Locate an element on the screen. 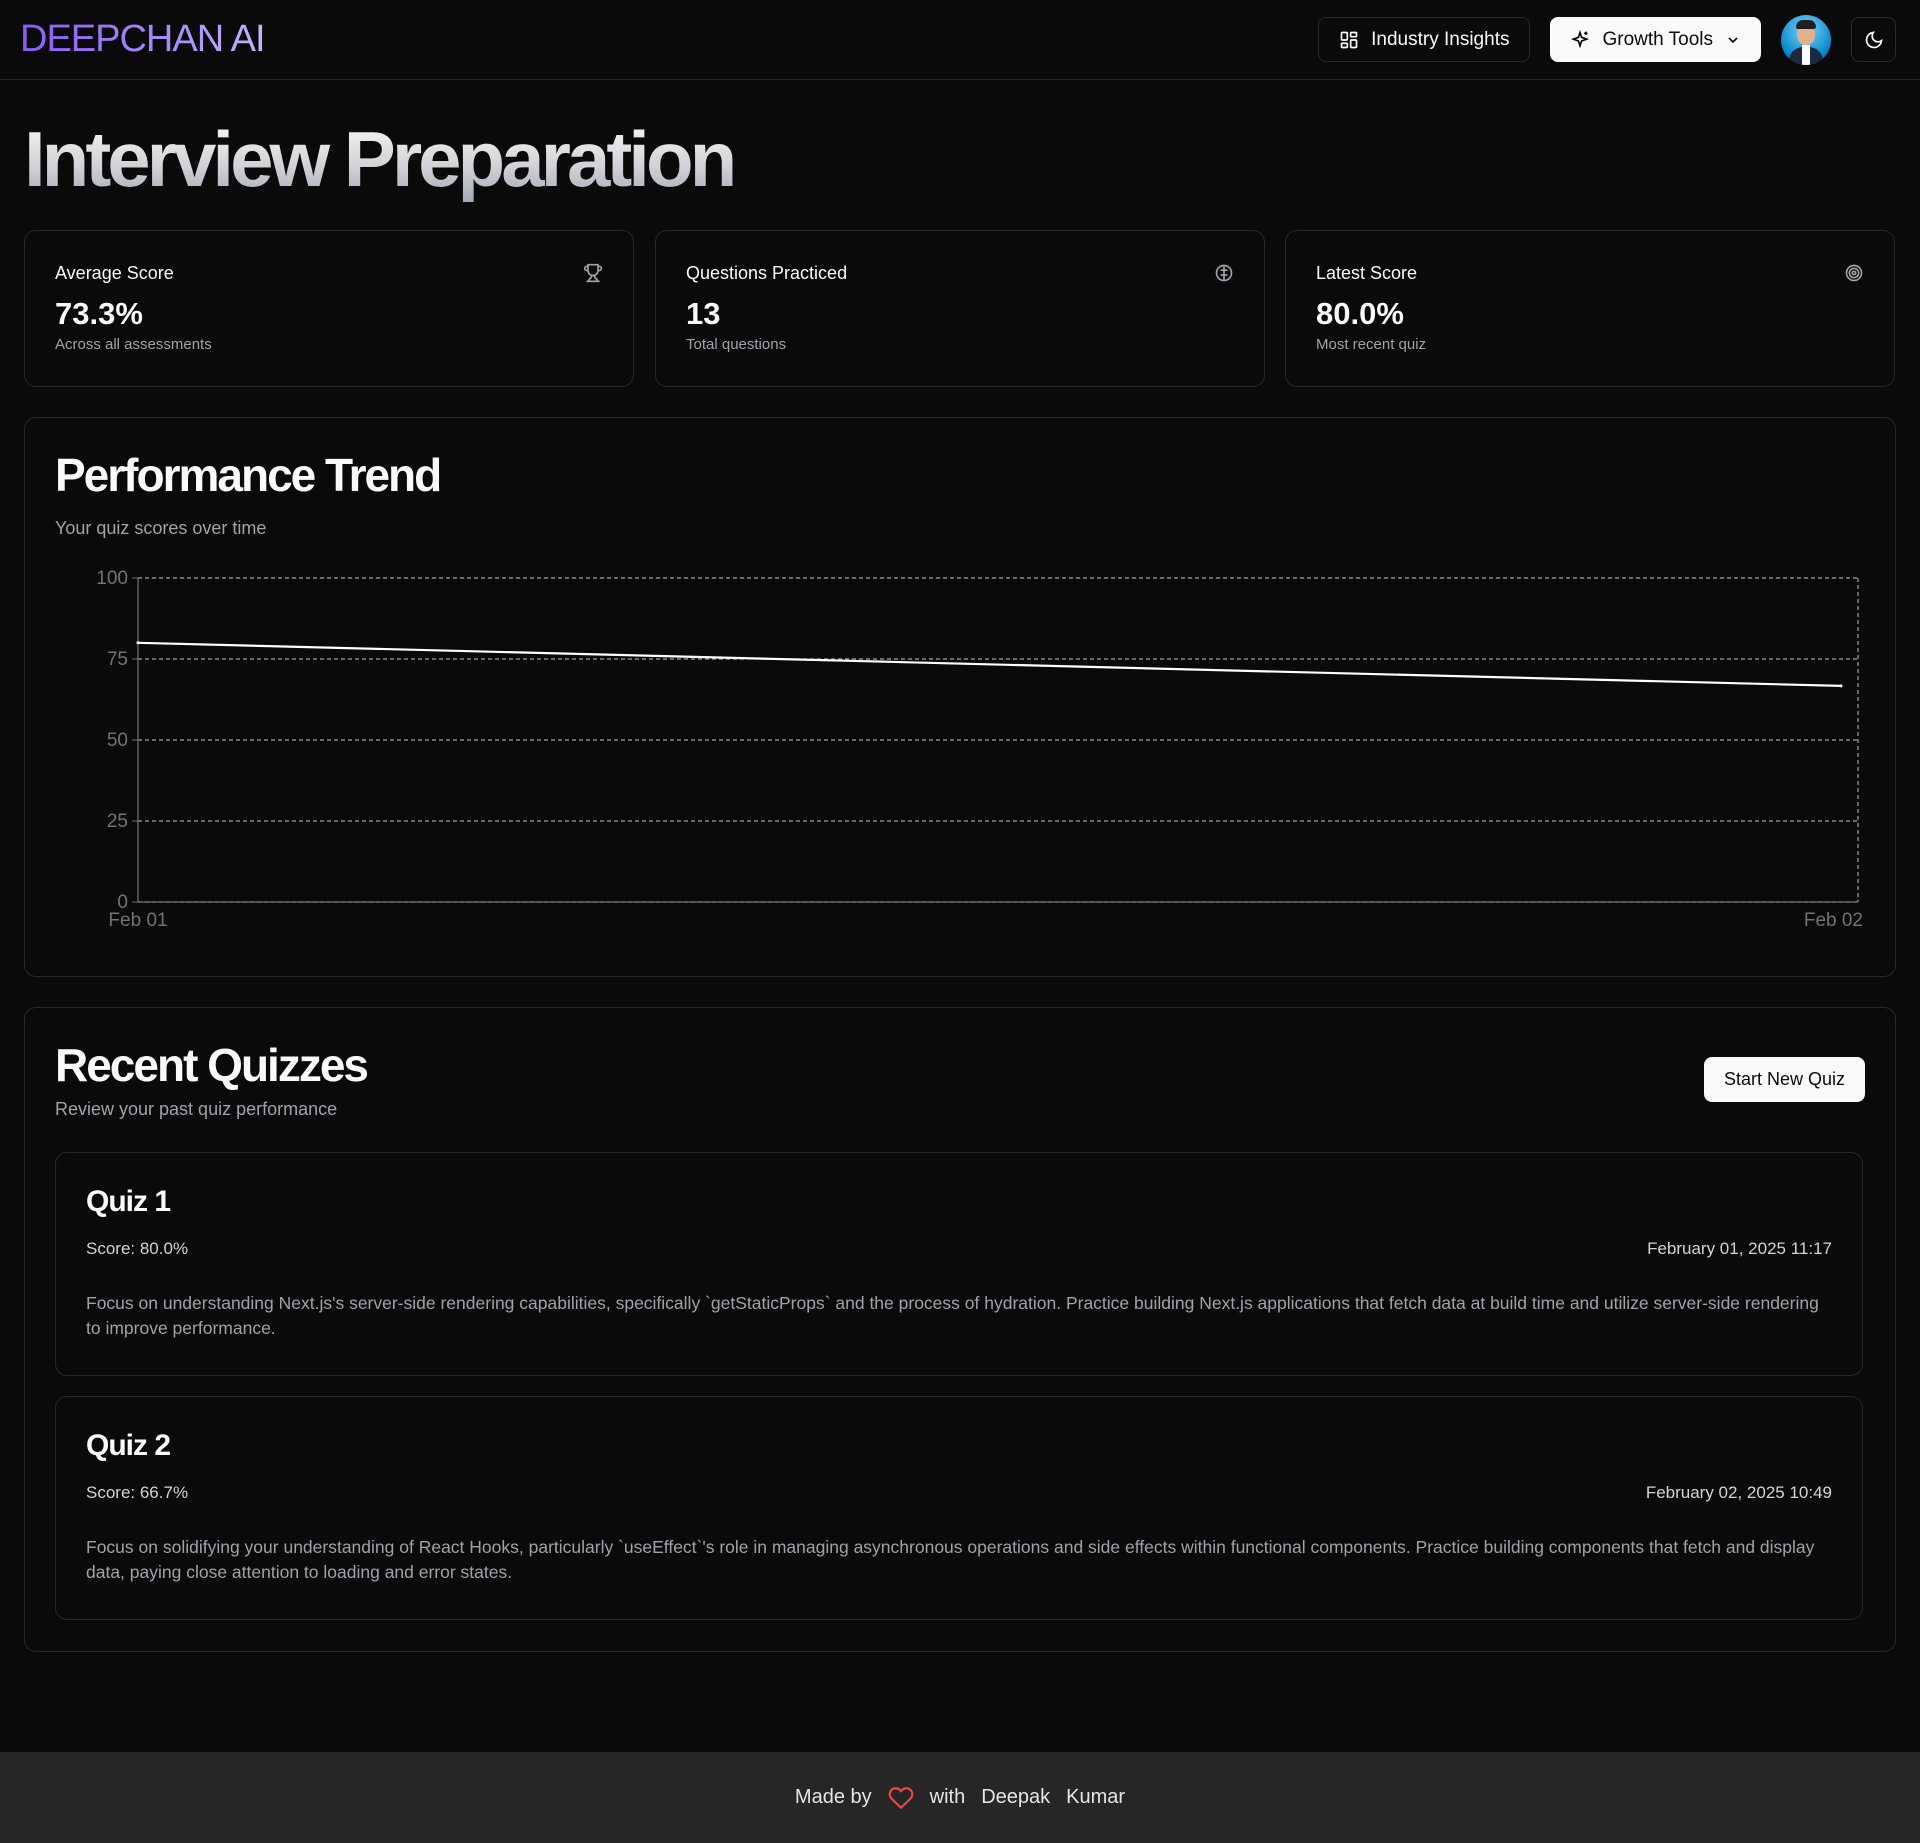  x-tick-label: Feb 01 is located at coordinates (137, 920).